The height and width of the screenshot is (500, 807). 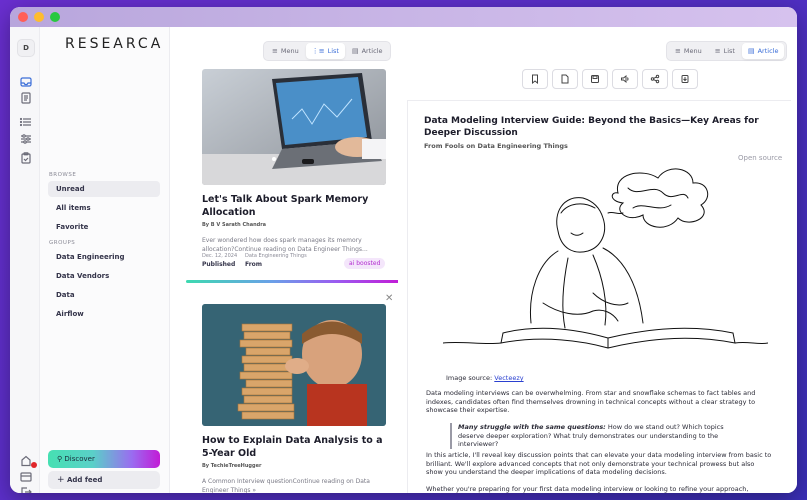 I want to click on list-item-status: Published, so click(x=219, y=264).